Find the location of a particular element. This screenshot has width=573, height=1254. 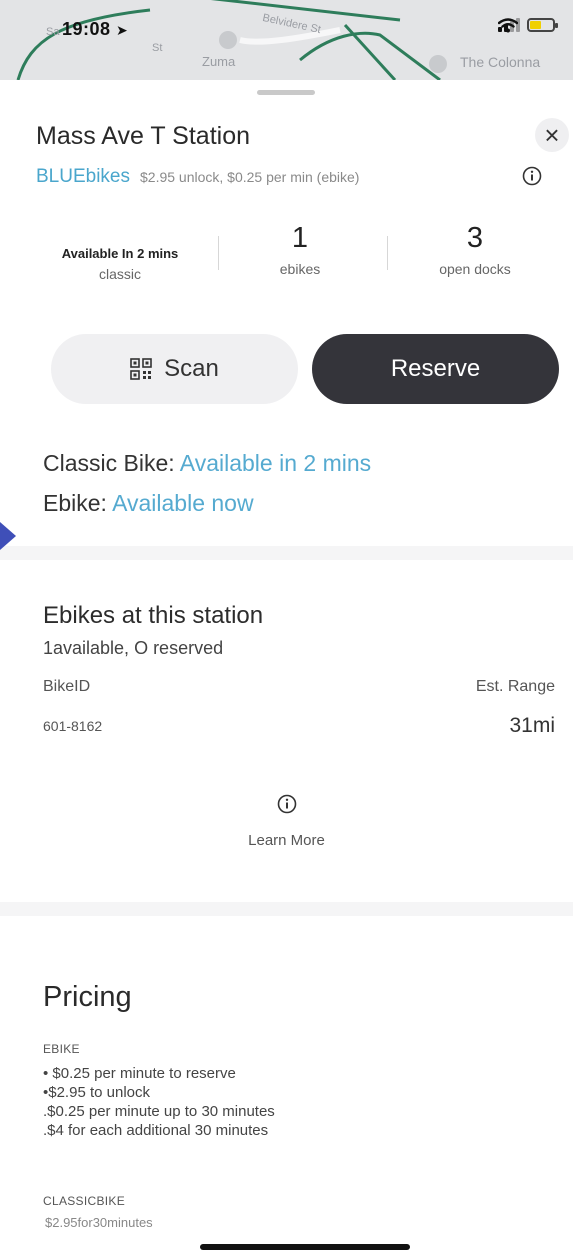

stat-classic-label: classic is located at coordinates (119, 274).